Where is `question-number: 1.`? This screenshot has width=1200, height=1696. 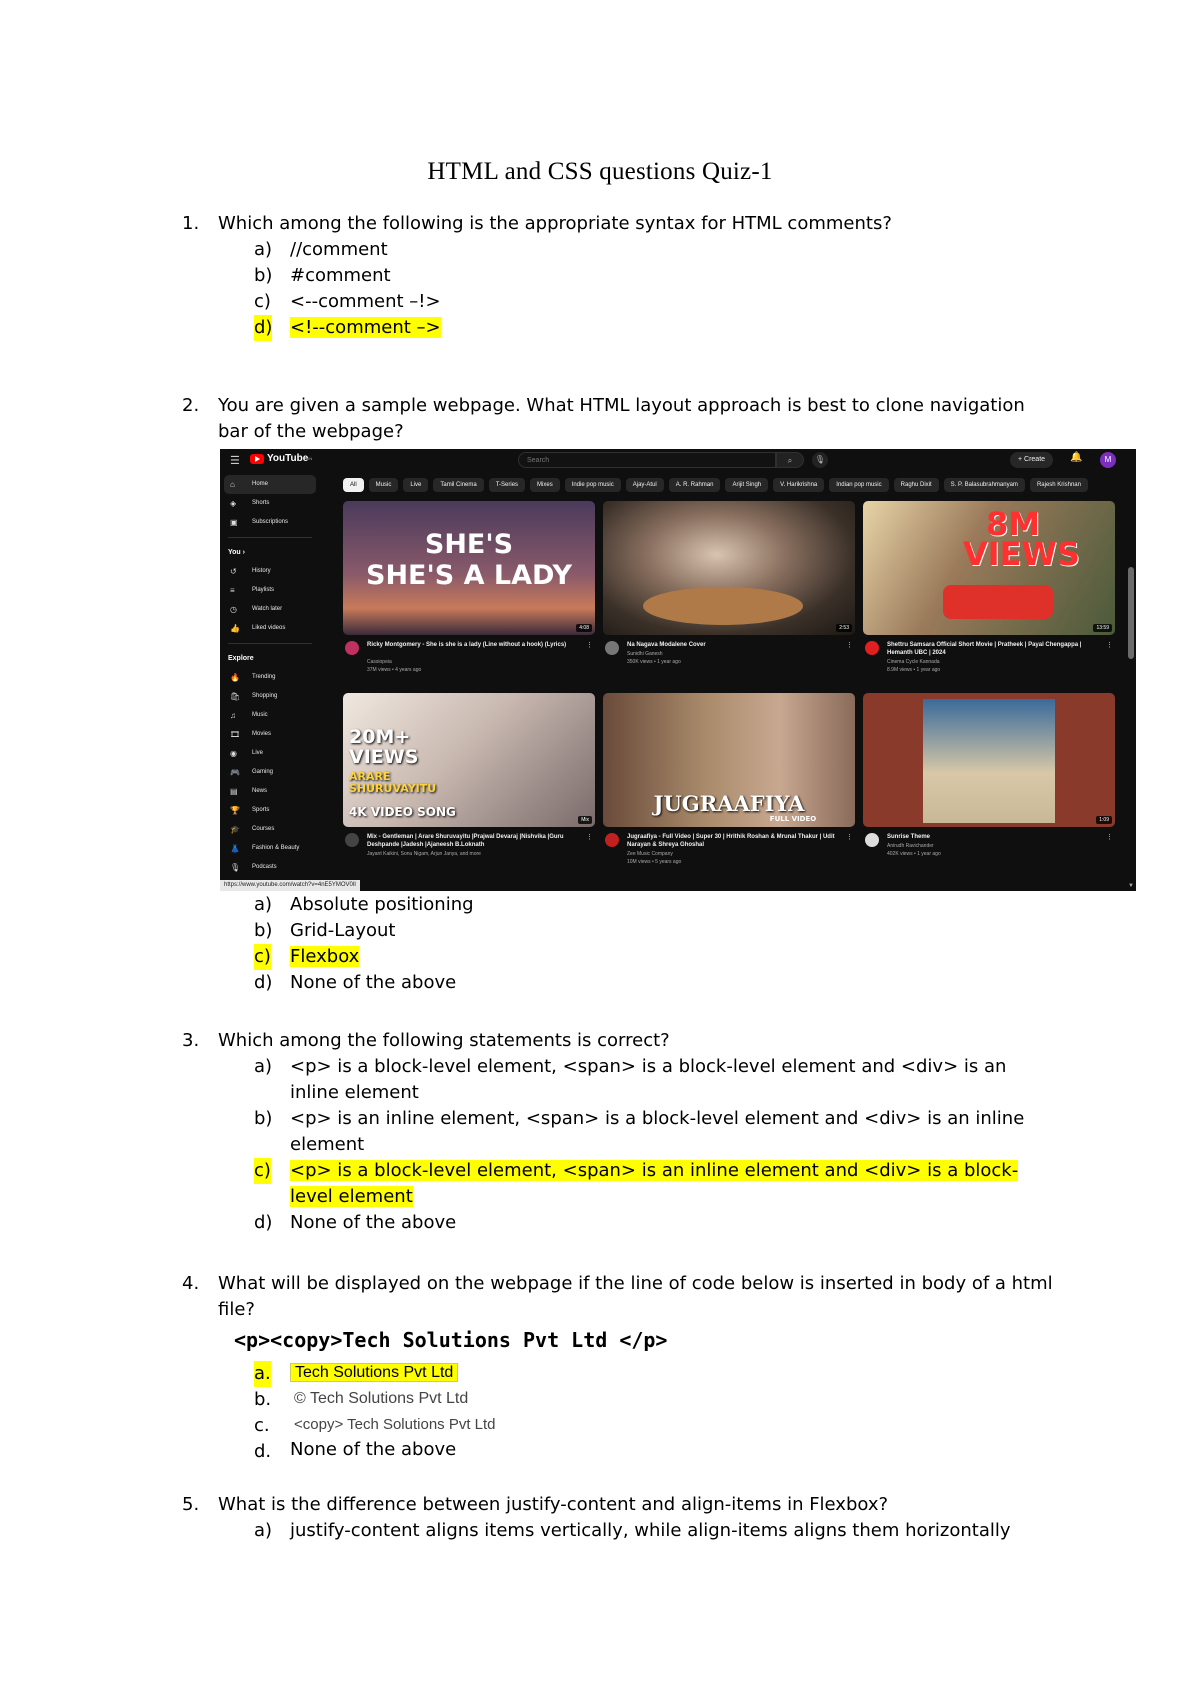
question-number: 1. is located at coordinates (191, 223).